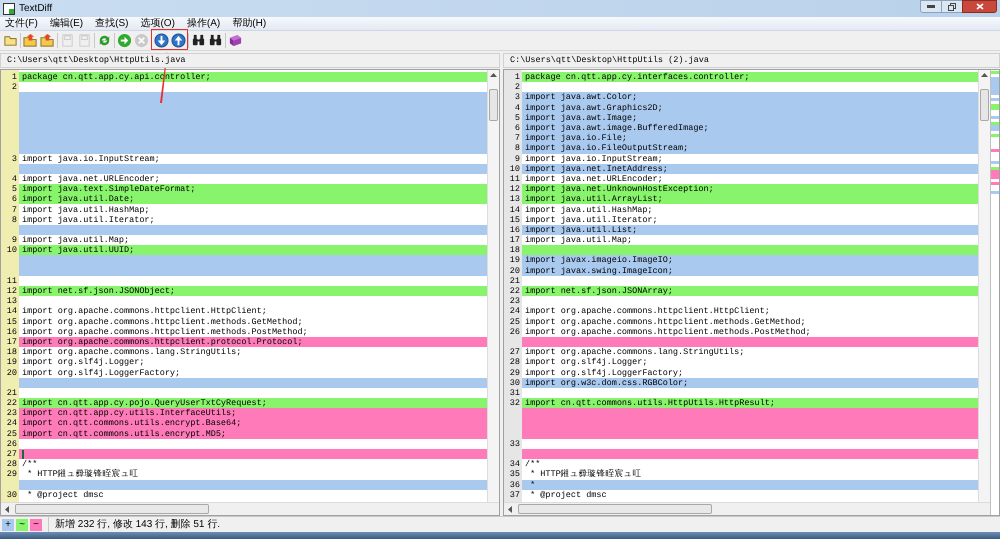 This screenshot has height=539, width=1000. What do you see at coordinates (979, 6) in the screenshot?
I see `close-button` at bounding box center [979, 6].